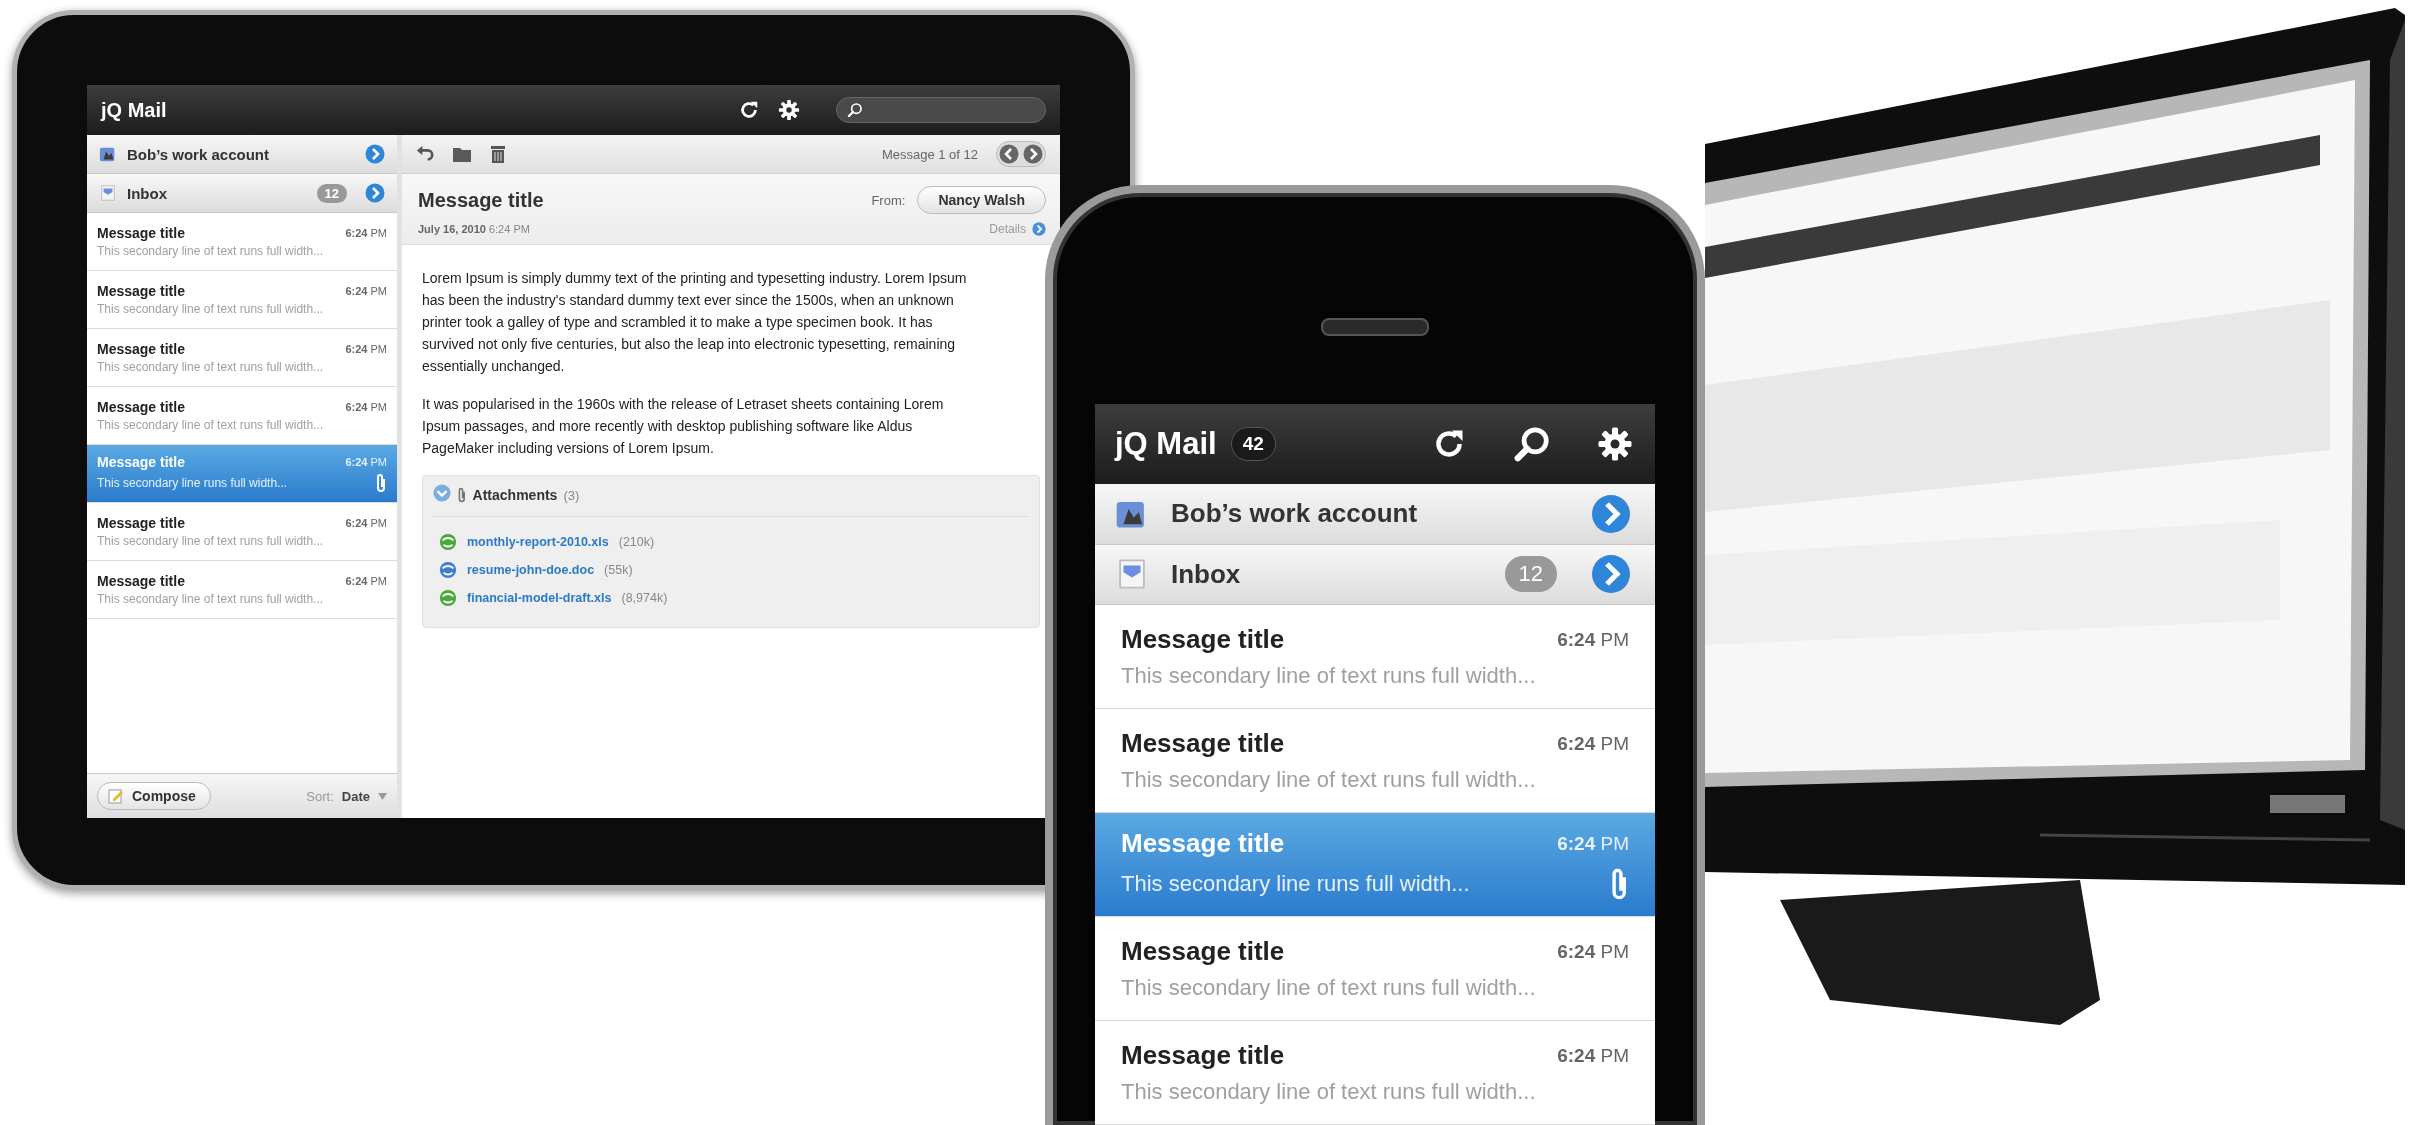 The width and height of the screenshot is (2430, 1125). Describe the element at coordinates (346, 796) in the screenshot. I see `sort-control: Sort: Date` at that location.